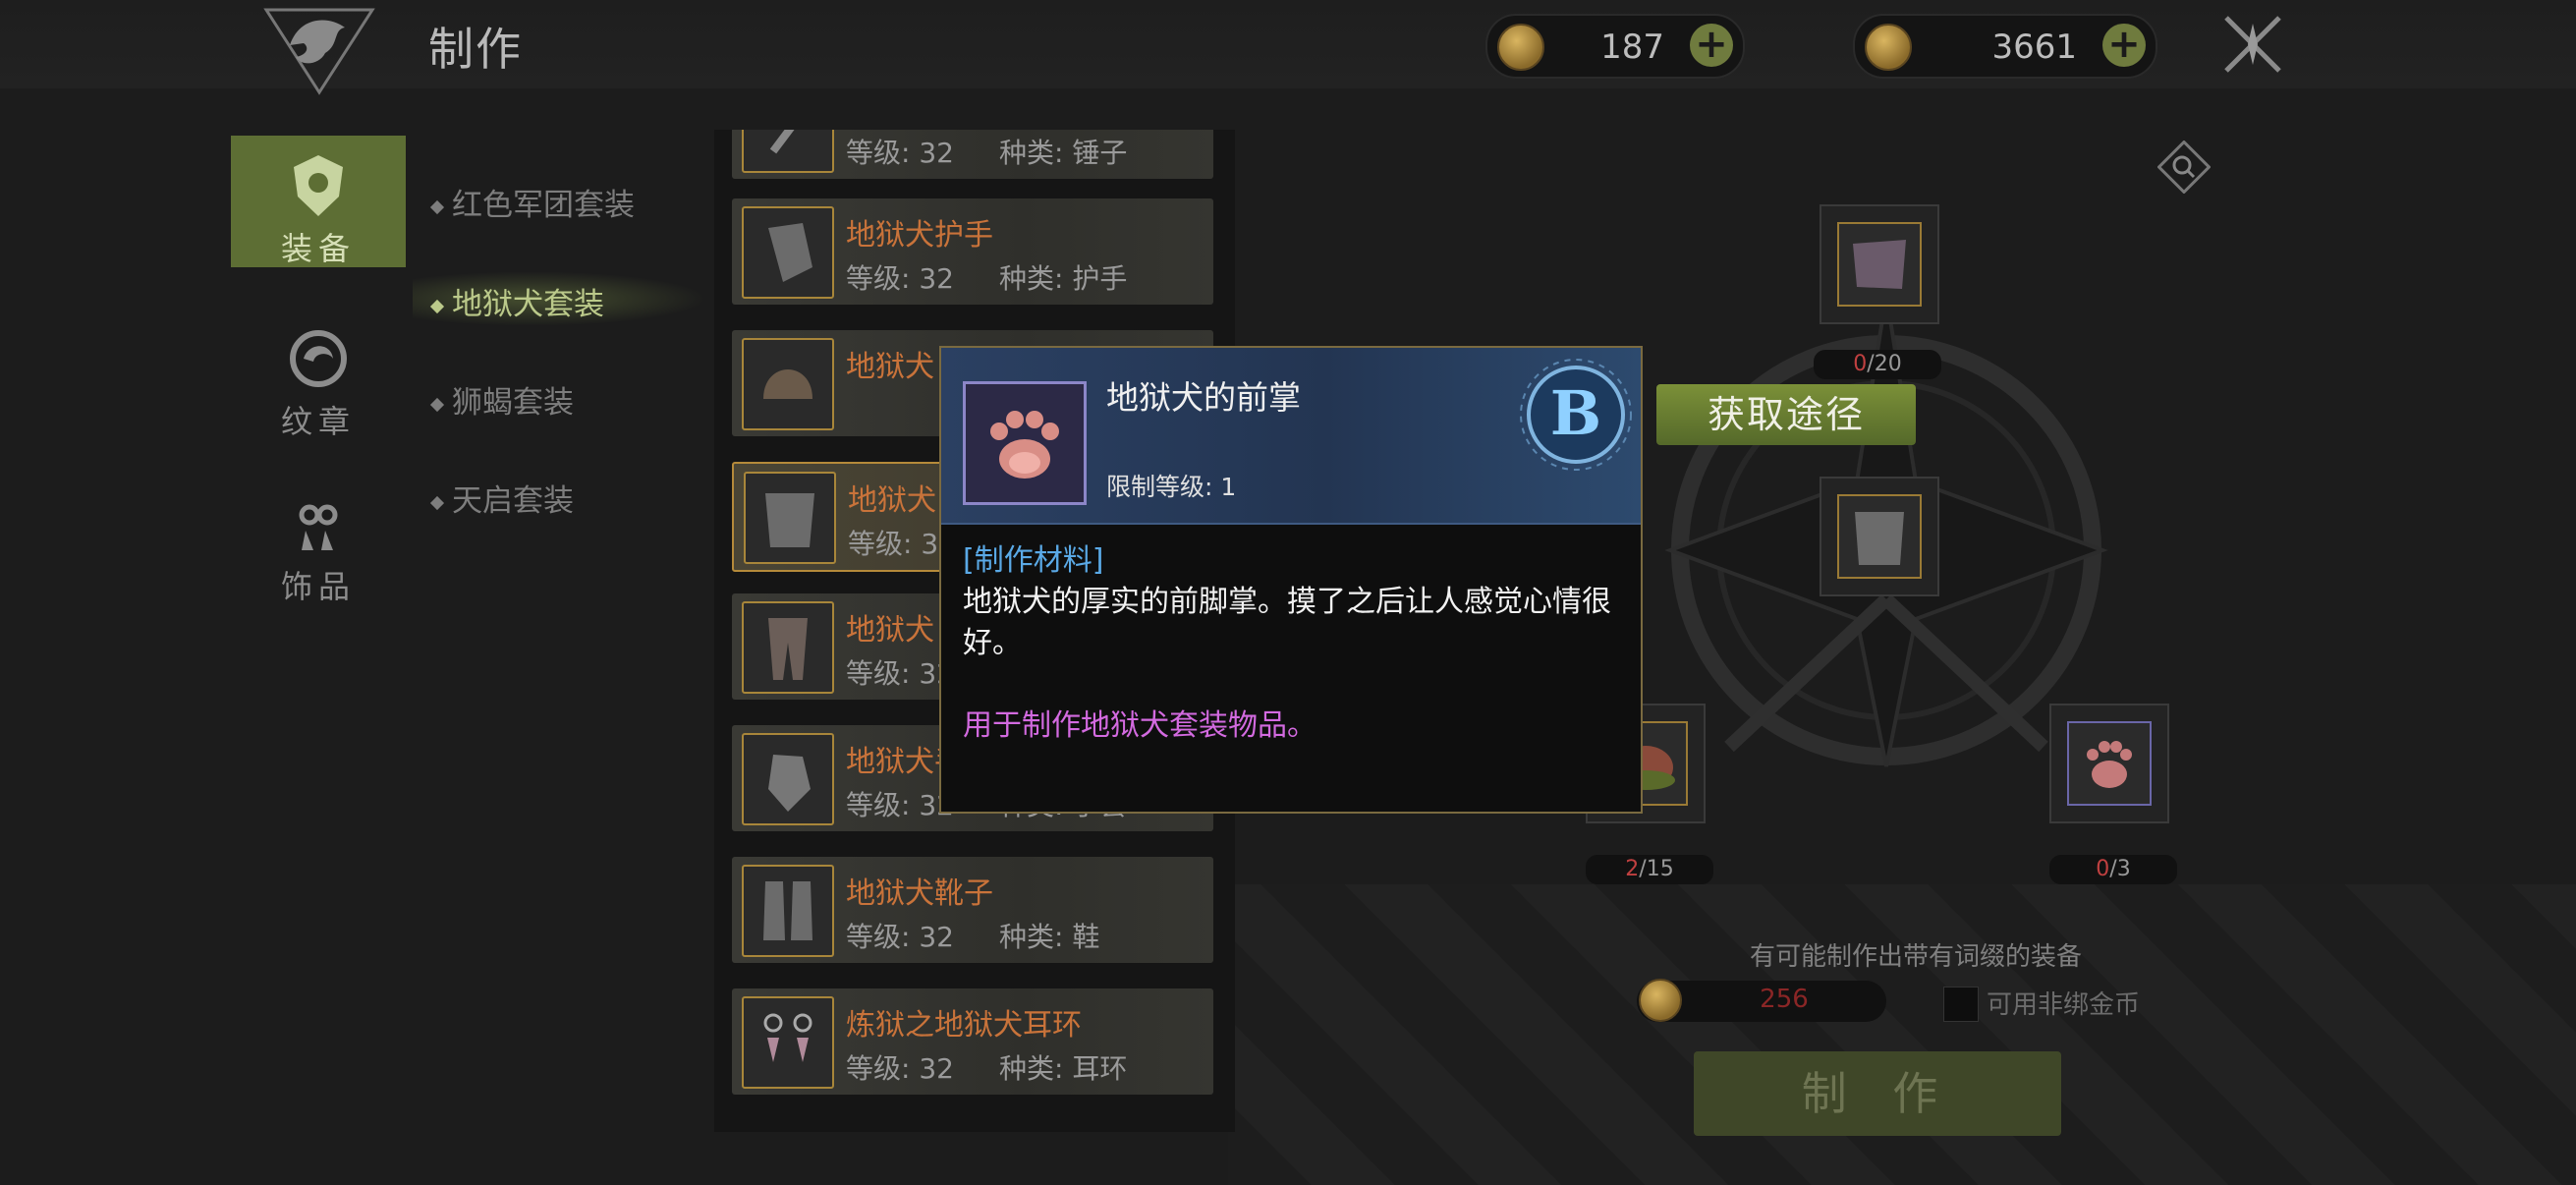 The width and height of the screenshot is (2576, 1185). I want to click on tab-emblem-label: 纹章, so click(318, 422).